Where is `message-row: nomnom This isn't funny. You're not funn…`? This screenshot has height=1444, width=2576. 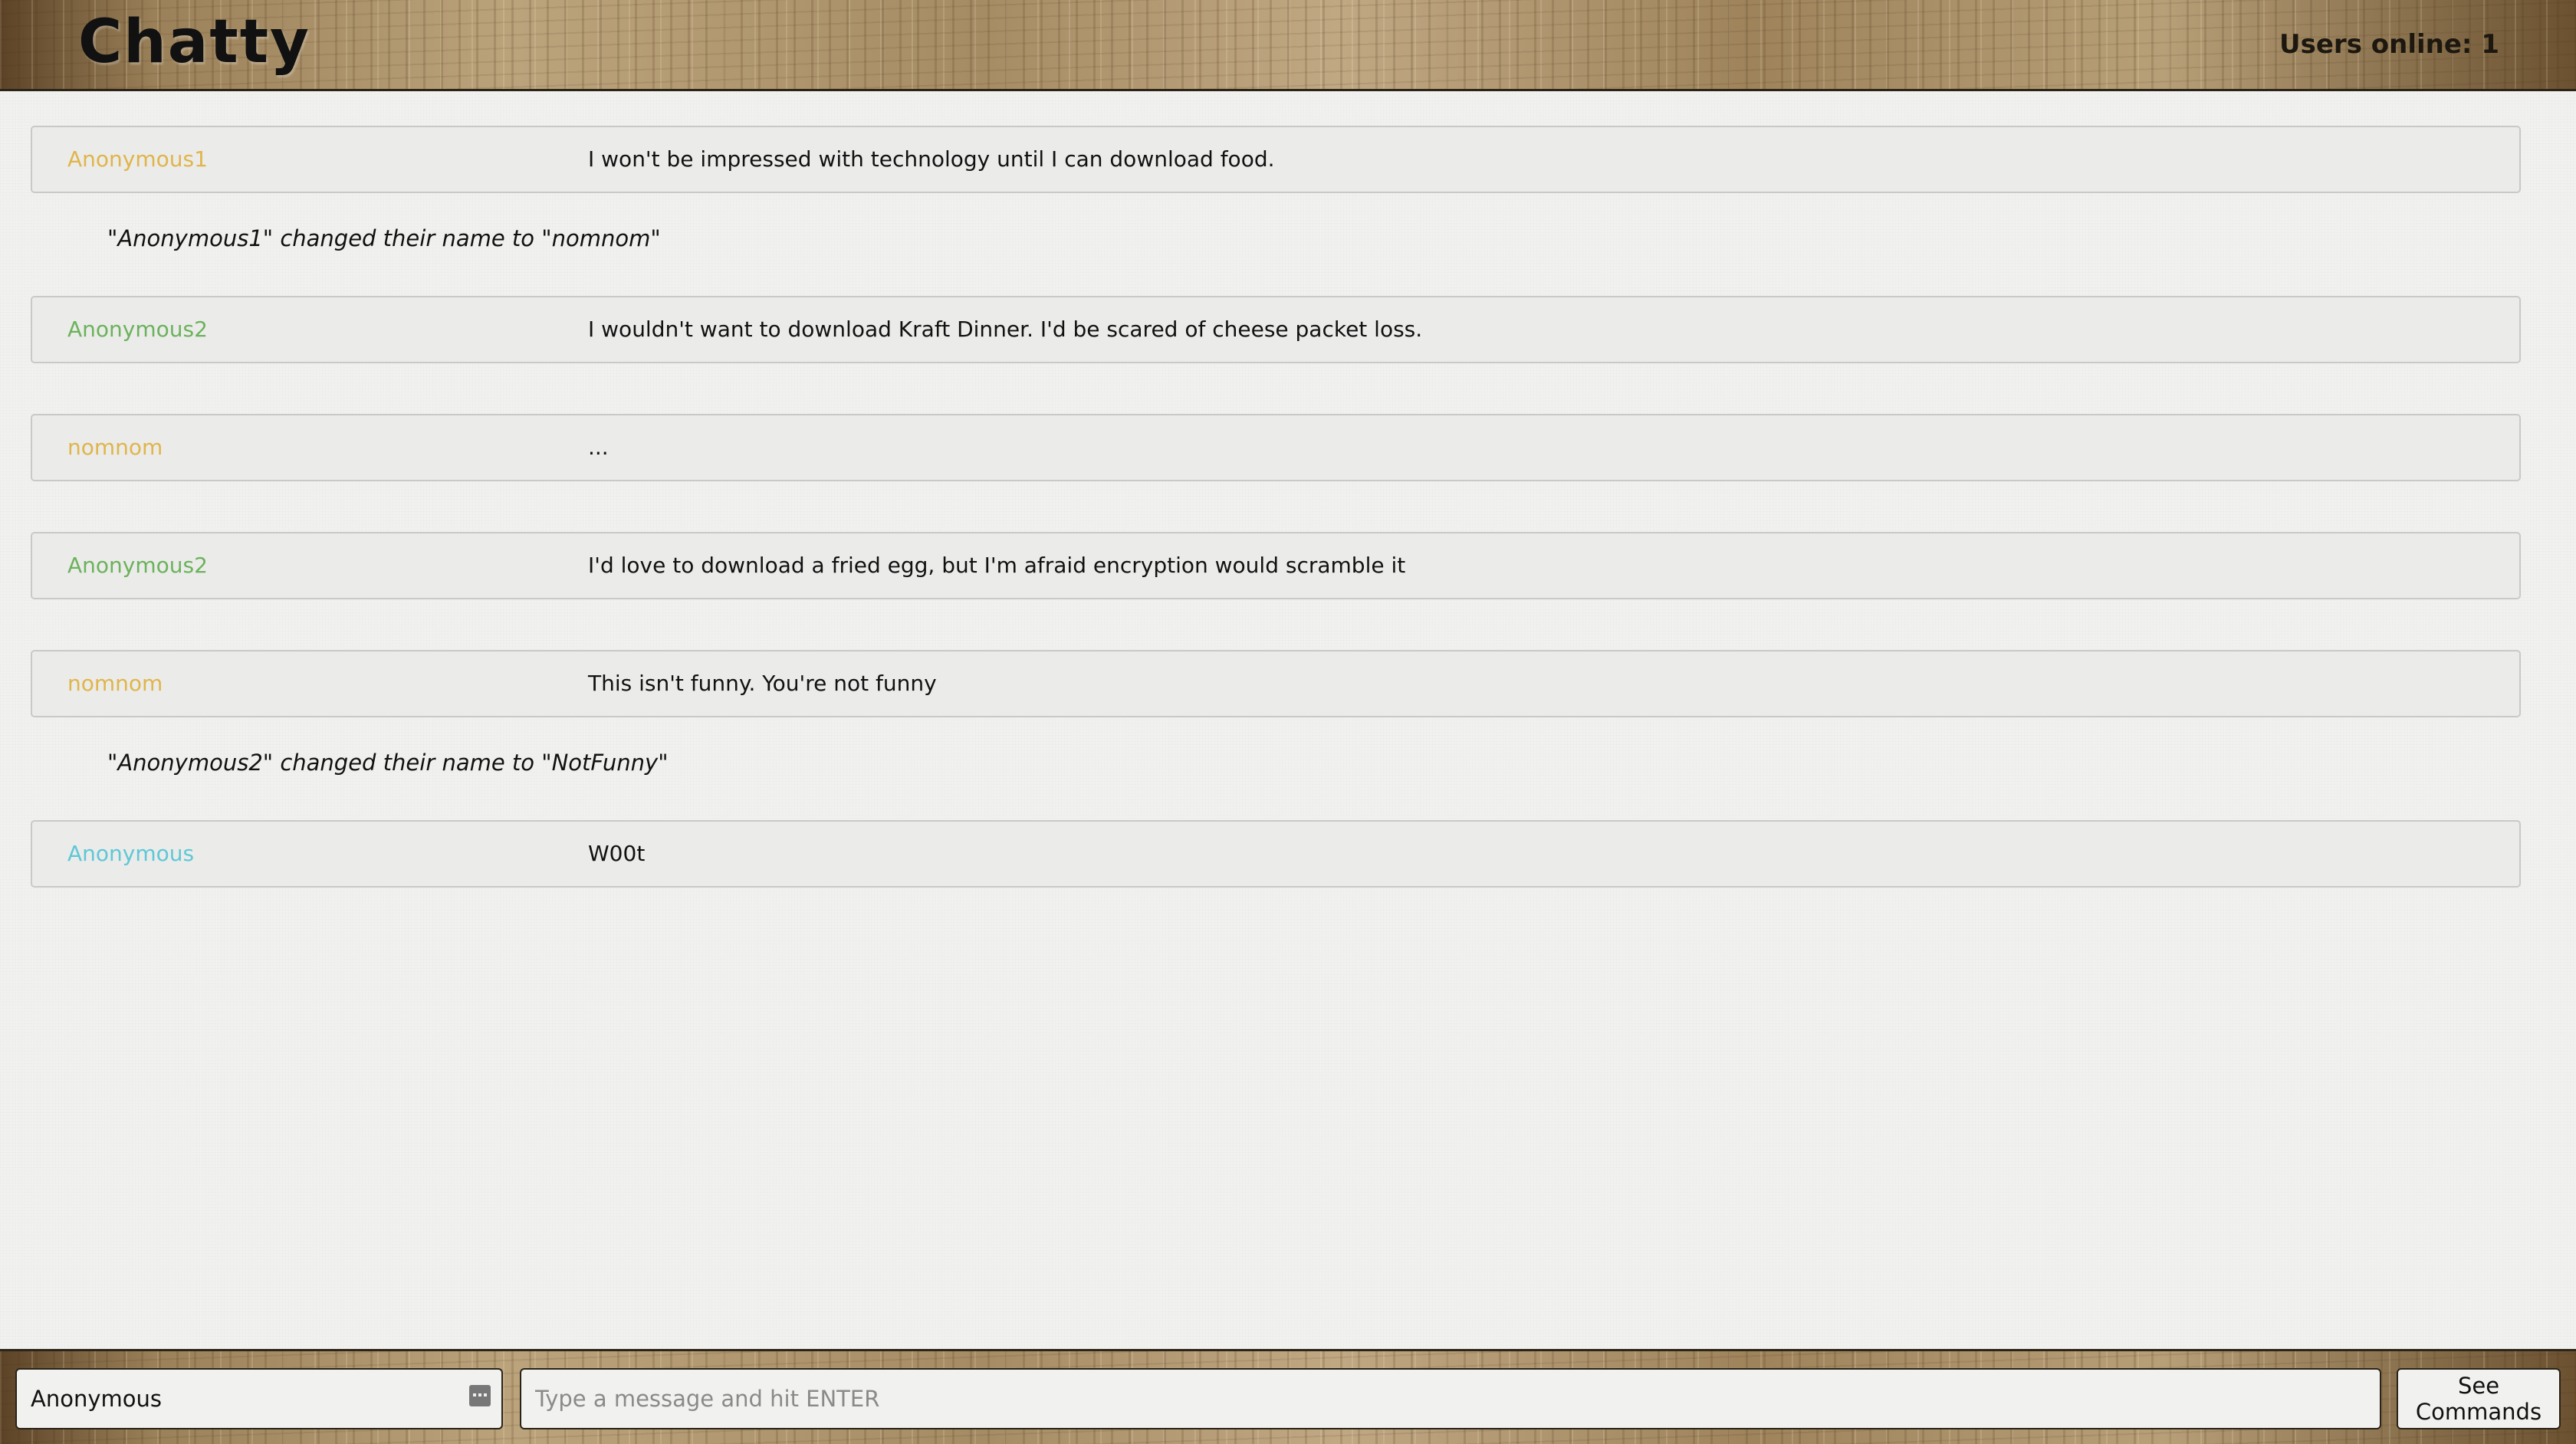 message-row: nomnom This isn't funny. You're not funn… is located at coordinates (1276, 683).